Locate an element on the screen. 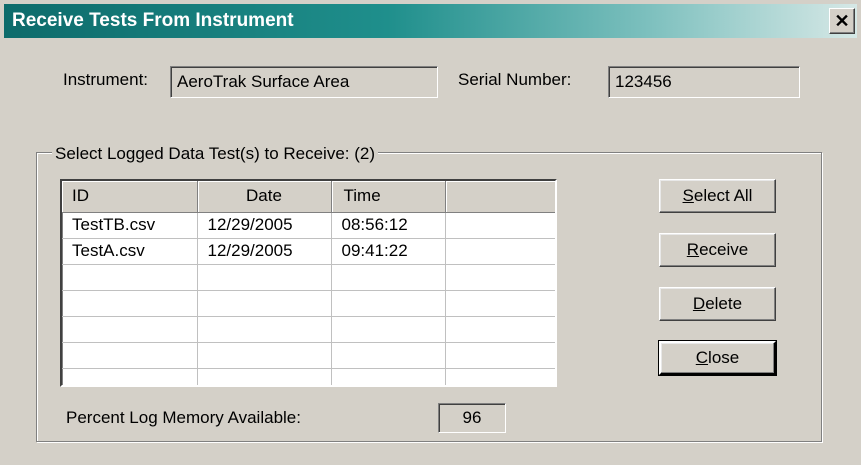  serial-number-label: Serial Number: is located at coordinates (515, 79).